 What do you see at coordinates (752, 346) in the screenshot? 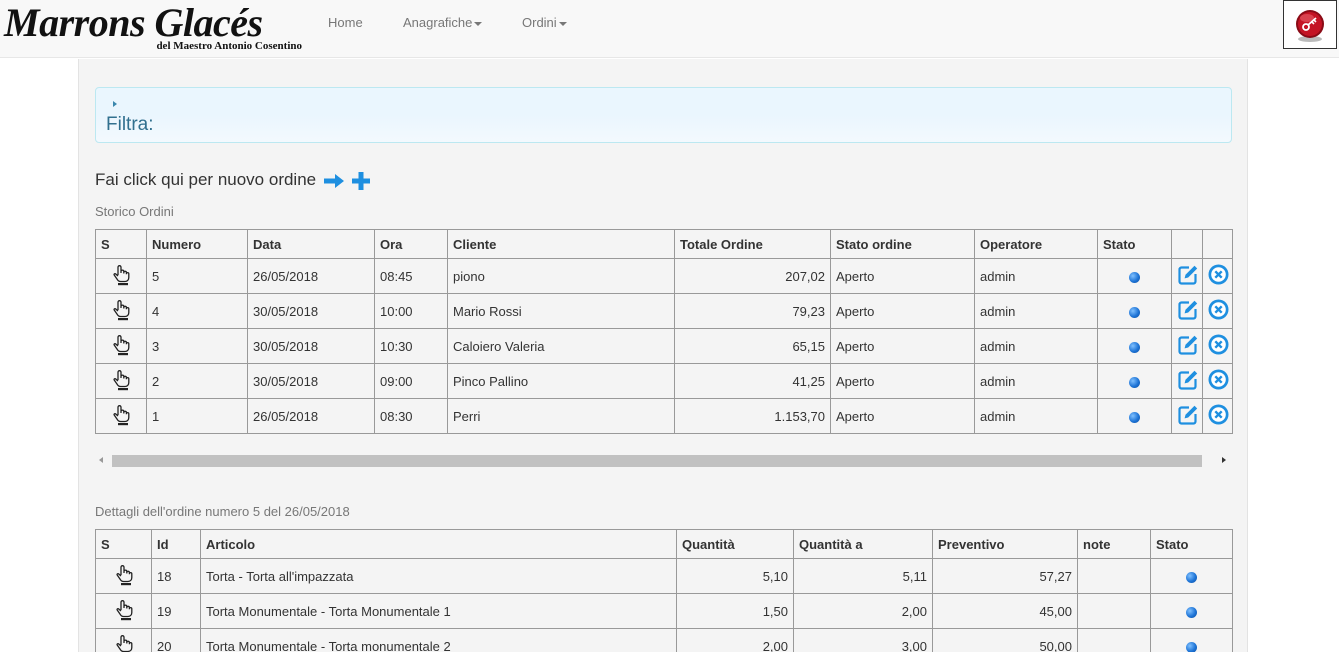
I see `order-total: 65,15` at bounding box center [752, 346].